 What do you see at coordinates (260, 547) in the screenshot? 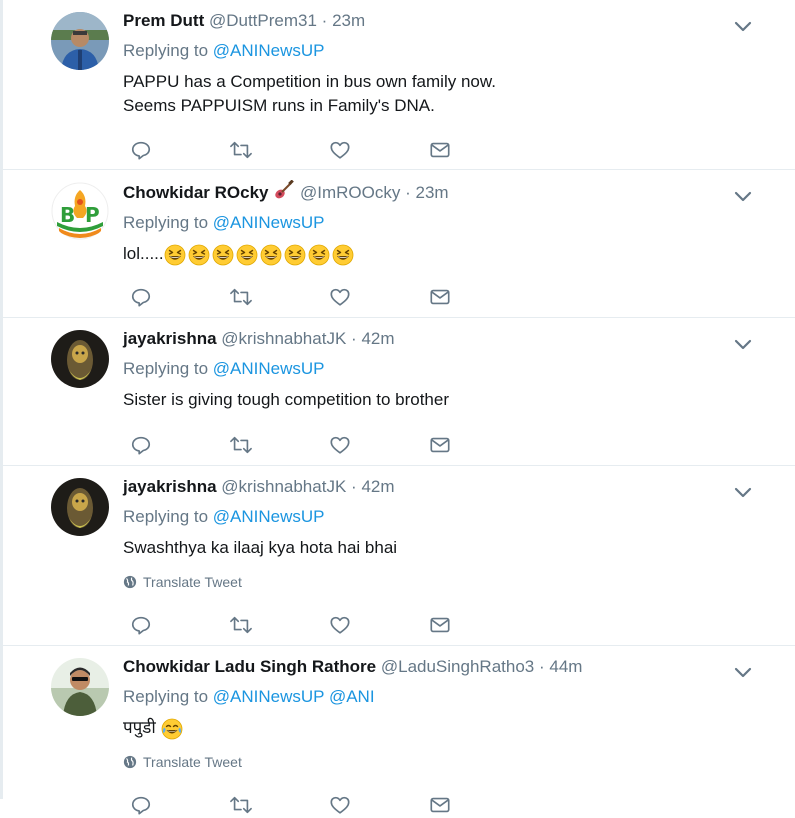
I see `tweet-text: Swashthya ka ilaaj kya hota hai bhai` at bounding box center [260, 547].